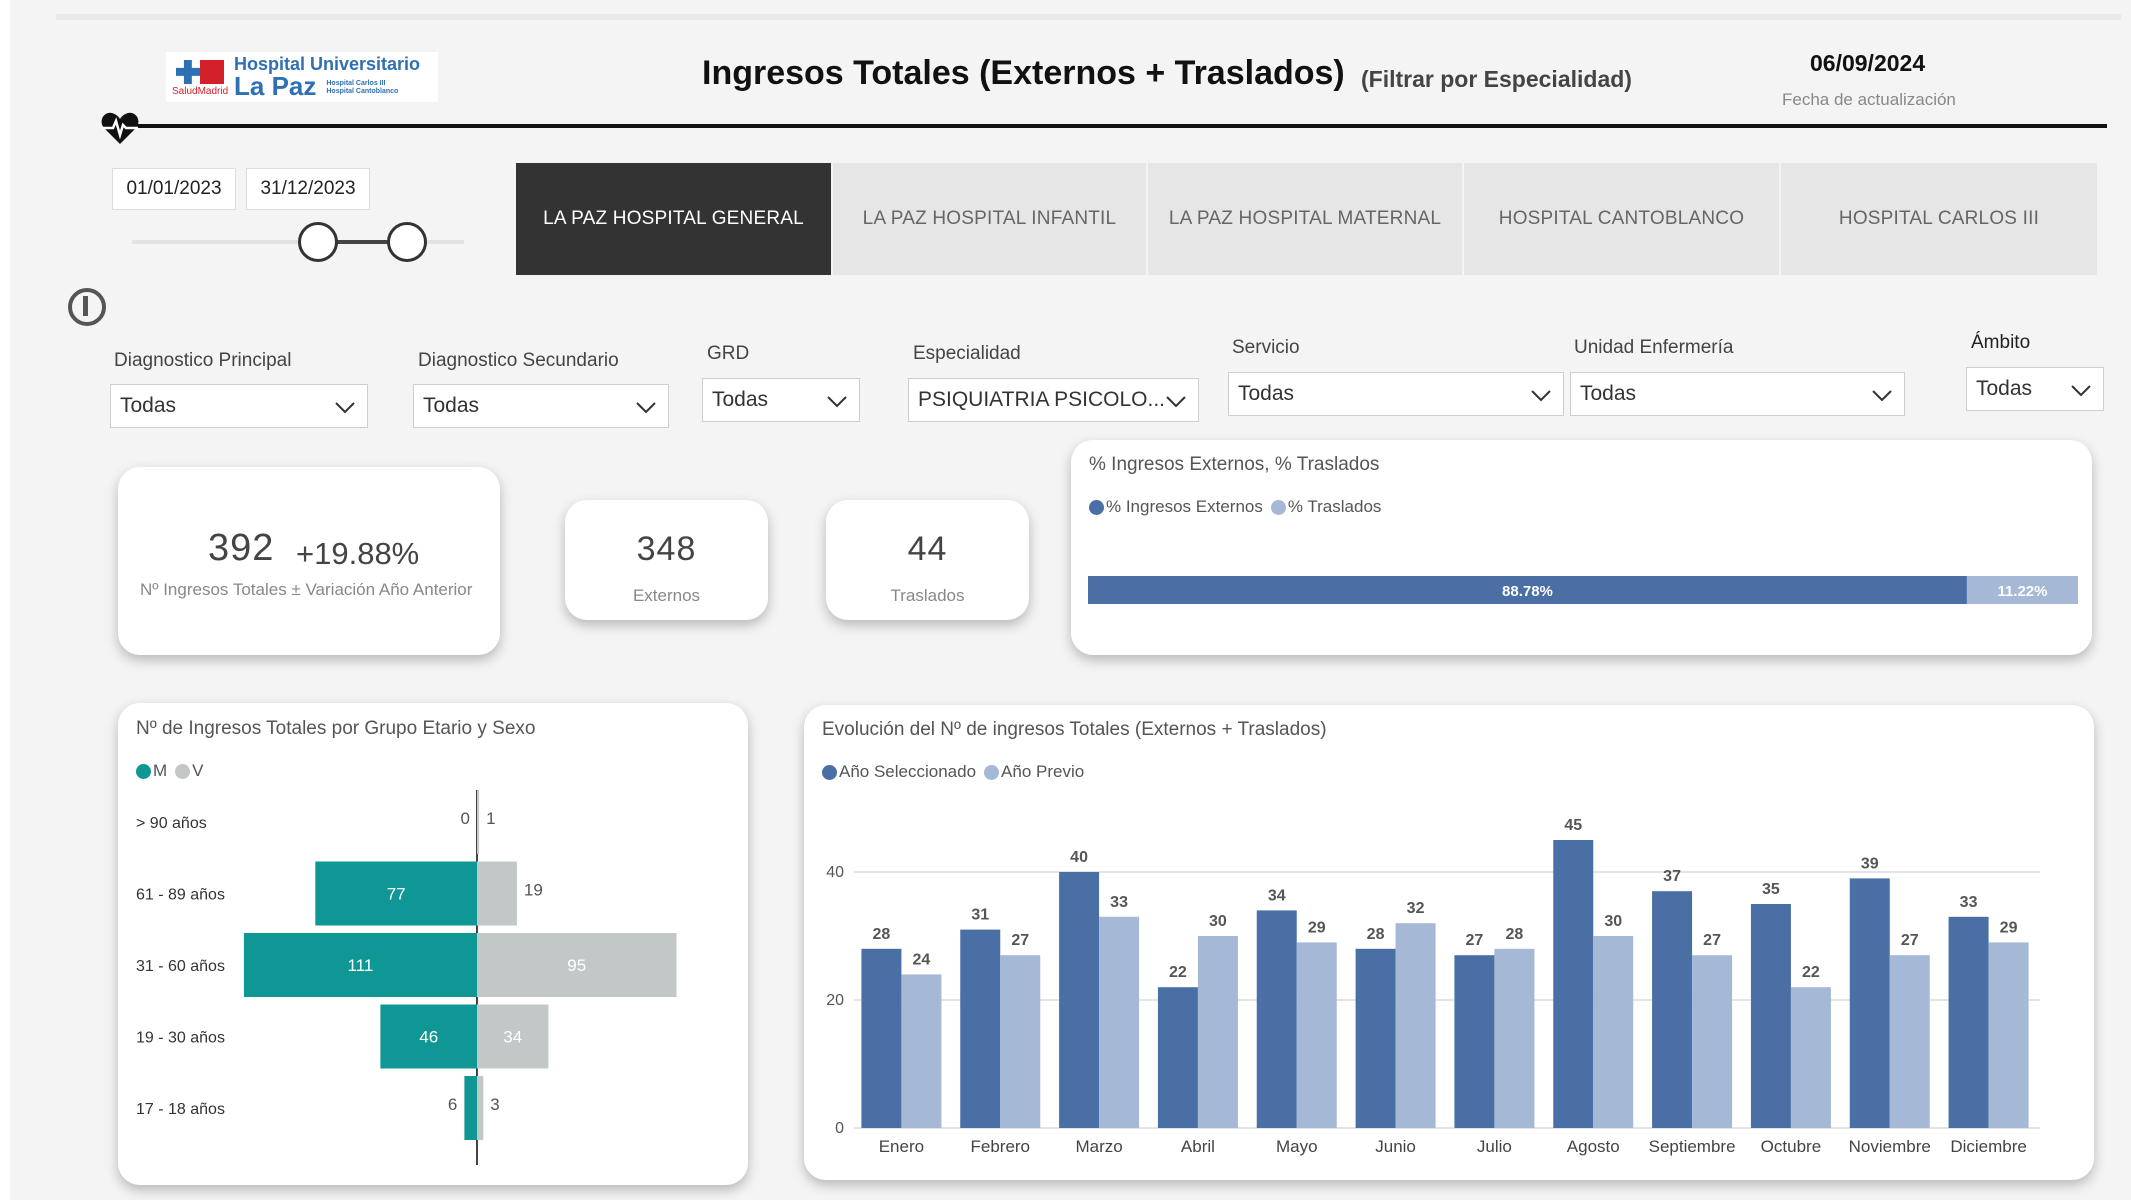 Image resolution: width=2131 pixels, height=1200 pixels. I want to click on bar-m-label: 46, so click(428, 1037).